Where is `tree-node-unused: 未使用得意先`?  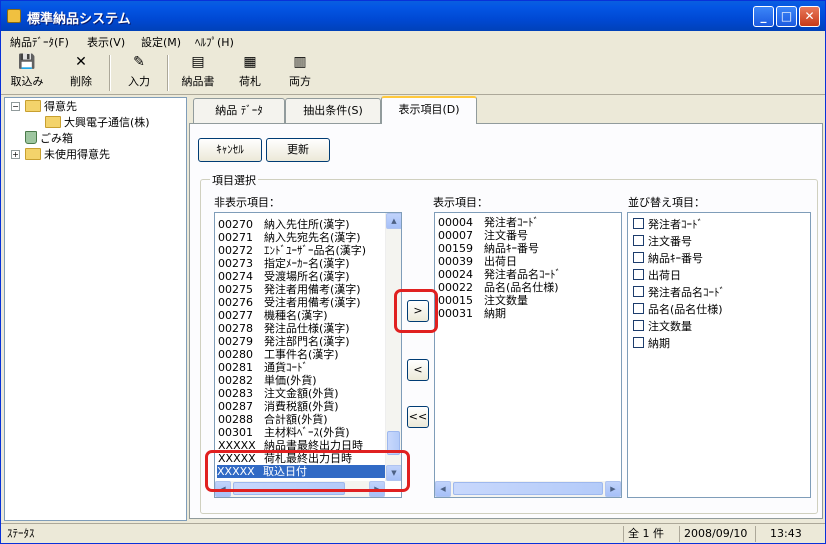
tree-node-unused: 未使用得意先 is located at coordinates (67, 155).